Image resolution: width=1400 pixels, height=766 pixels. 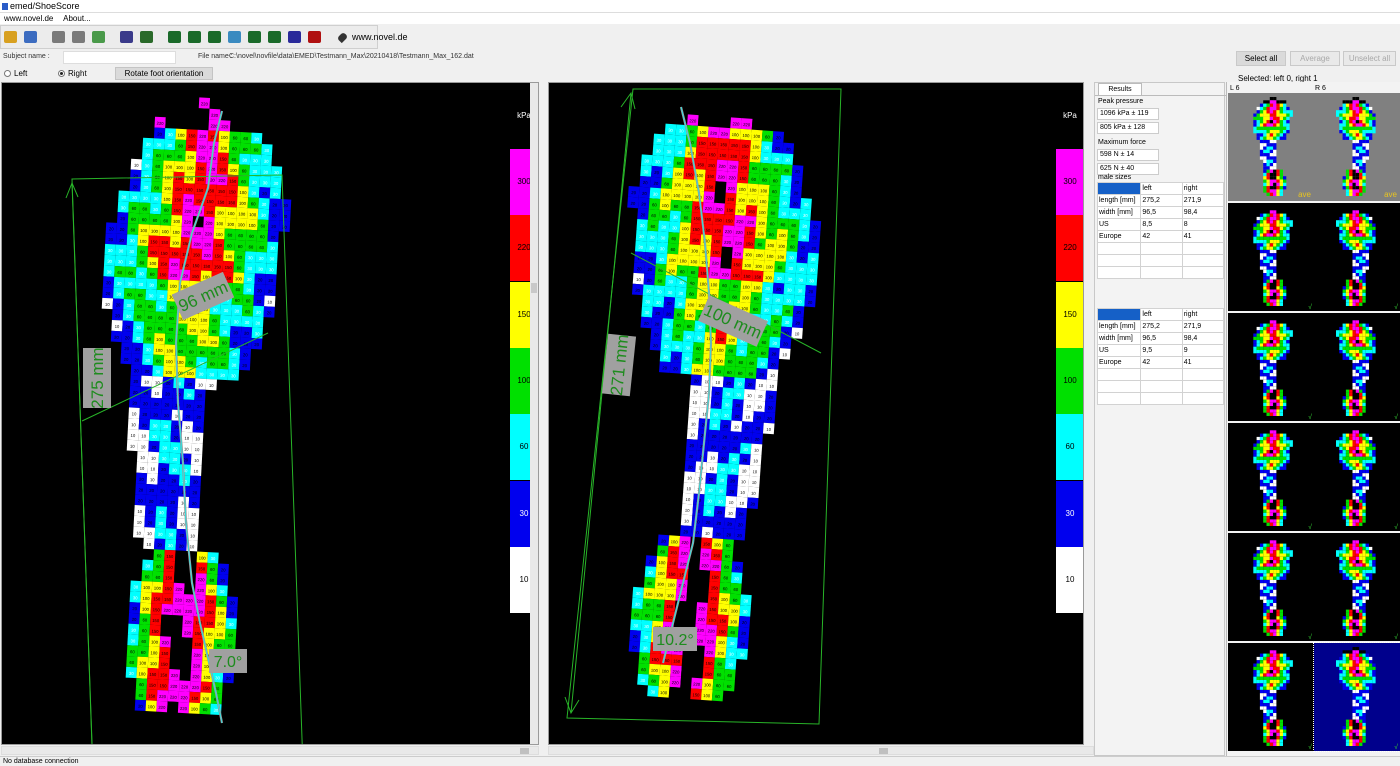 What do you see at coordinates (1120, 89) in the screenshot?
I see `tab-results: Results` at bounding box center [1120, 89].